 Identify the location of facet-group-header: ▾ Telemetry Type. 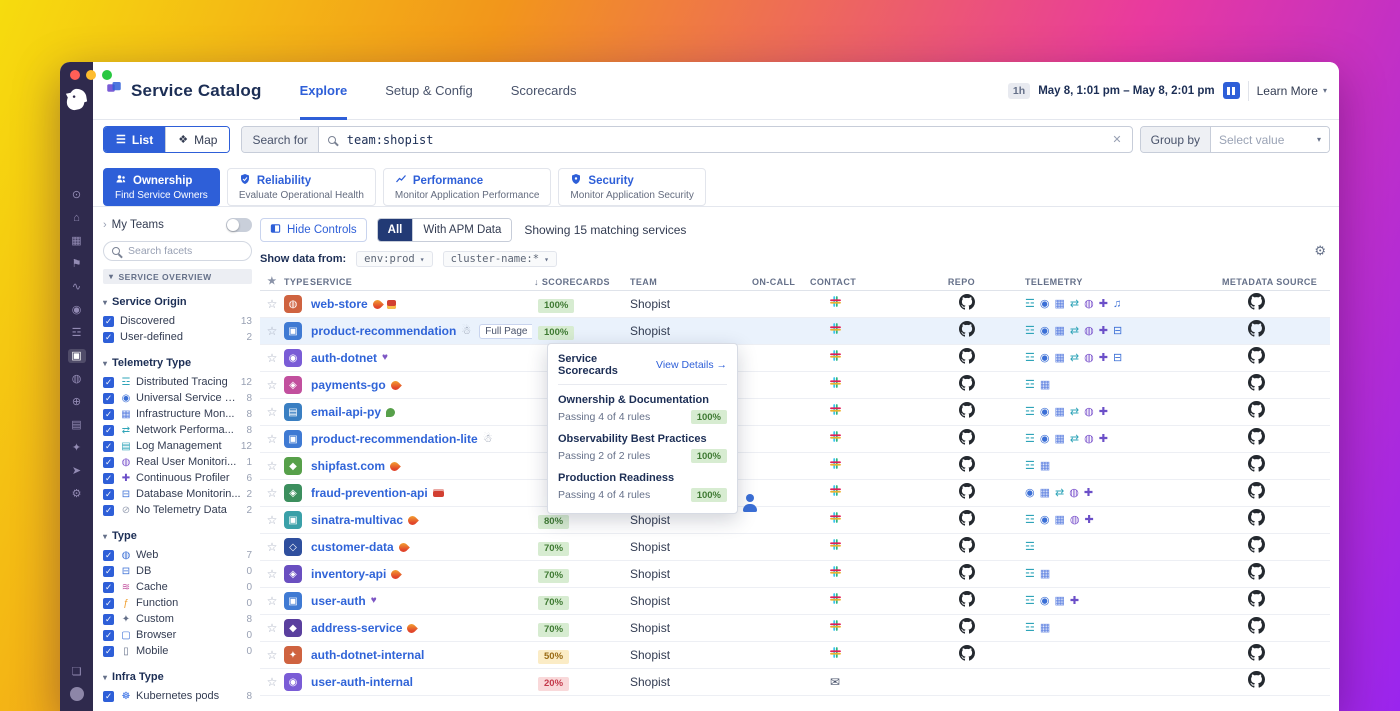
(177, 363).